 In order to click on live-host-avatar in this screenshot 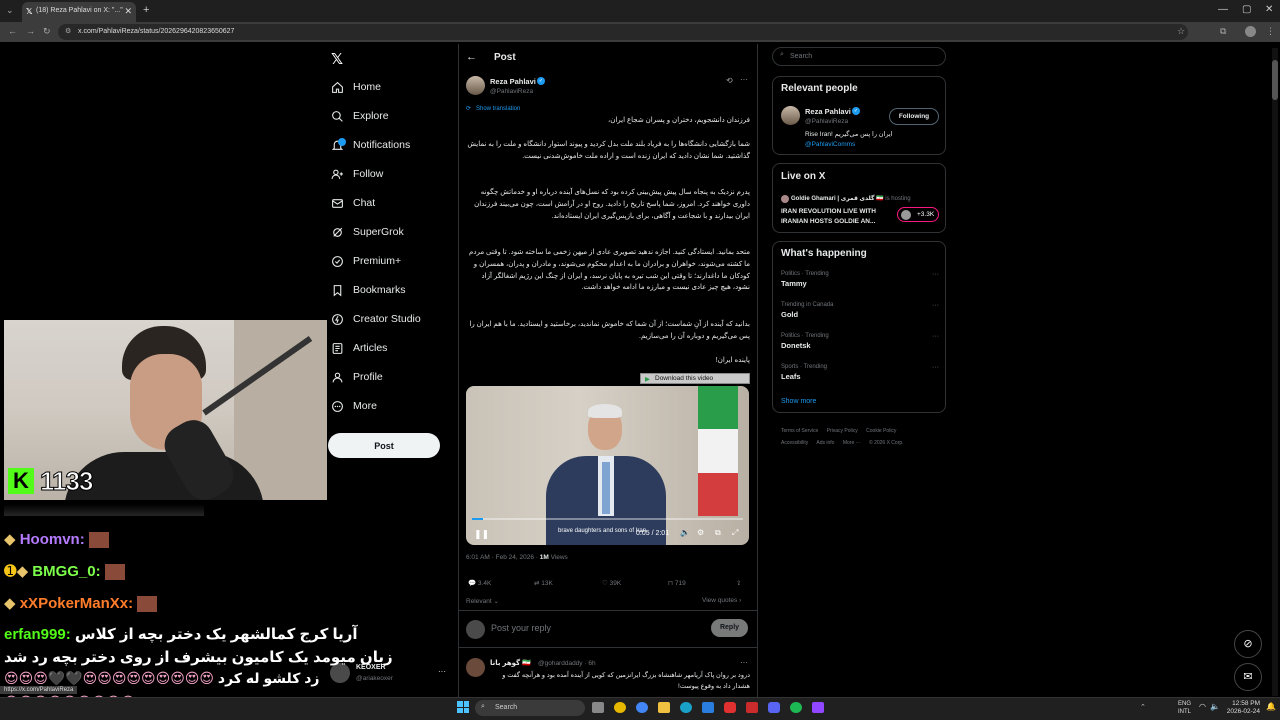, I will do `click(785, 199)`.